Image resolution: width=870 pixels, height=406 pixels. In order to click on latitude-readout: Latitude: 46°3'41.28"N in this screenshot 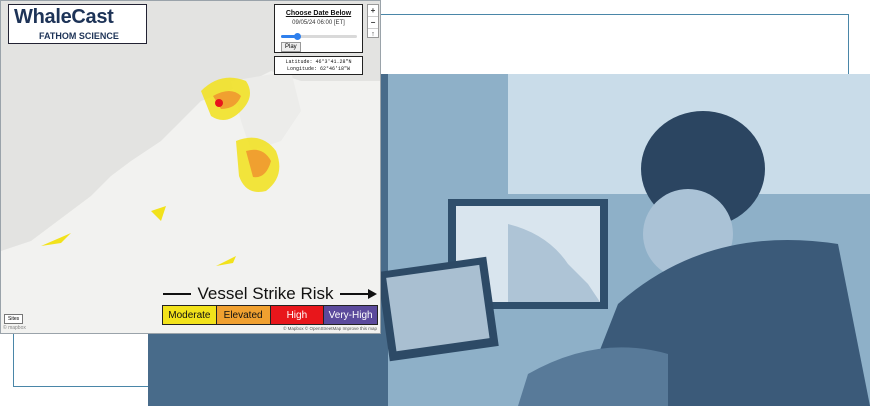, I will do `click(318, 62)`.